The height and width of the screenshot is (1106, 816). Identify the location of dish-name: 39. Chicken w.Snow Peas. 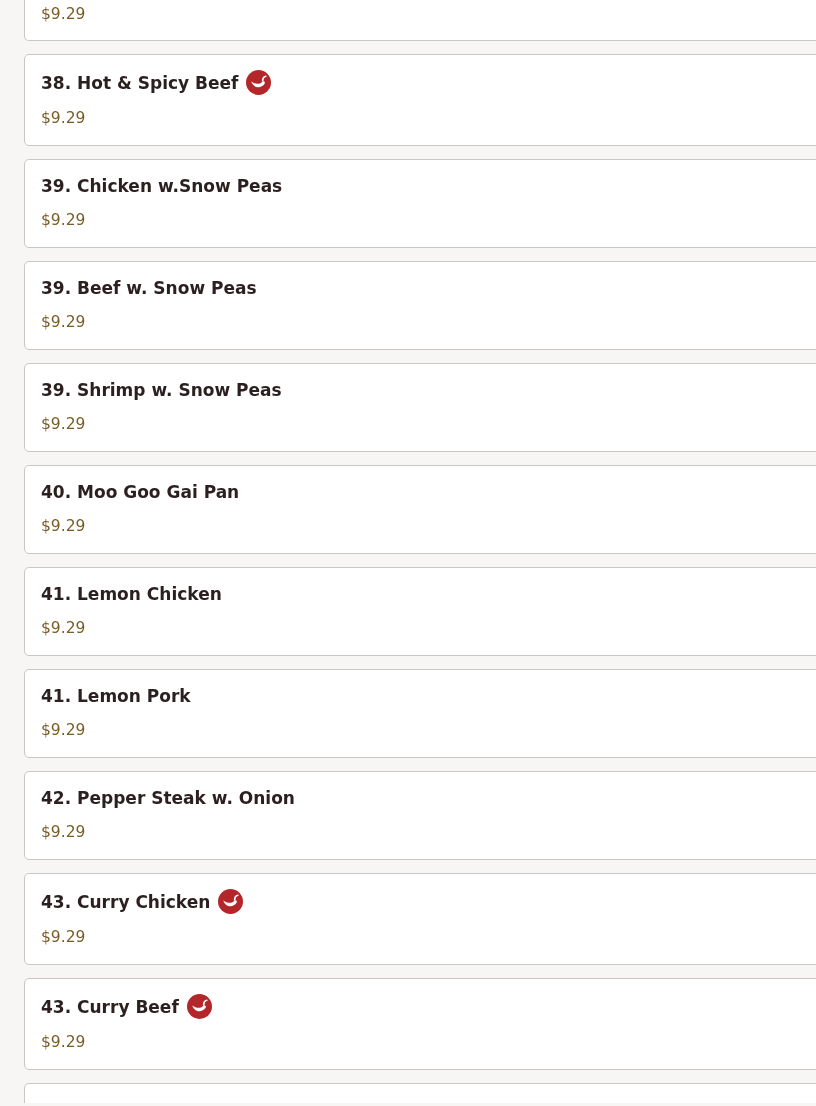
(162, 186).